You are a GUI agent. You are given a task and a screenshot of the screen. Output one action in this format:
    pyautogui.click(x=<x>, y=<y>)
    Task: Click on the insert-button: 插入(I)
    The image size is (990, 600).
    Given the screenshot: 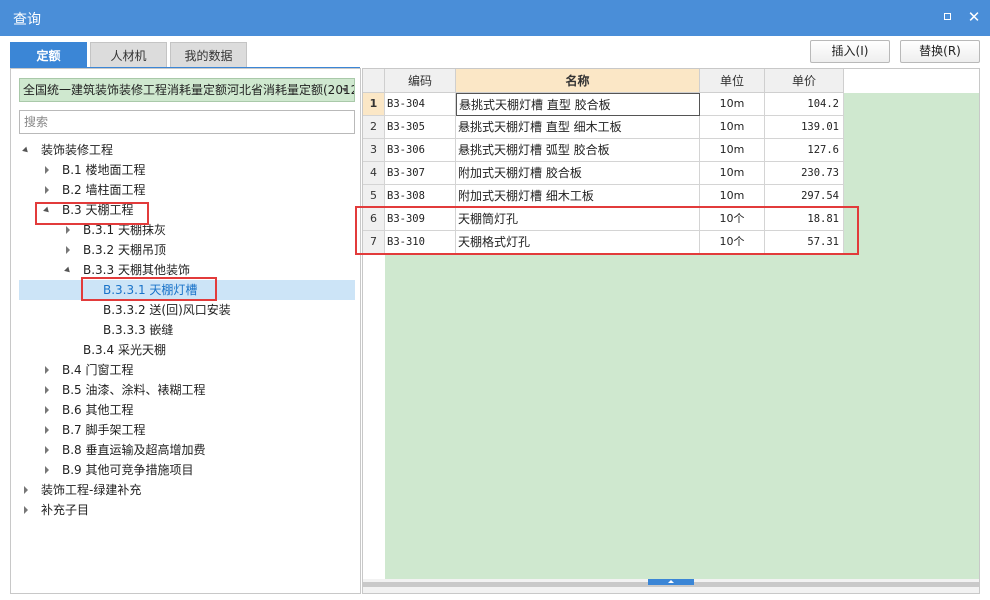 What is the action you would take?
    pyautogui.click(x=850, y=51)
    